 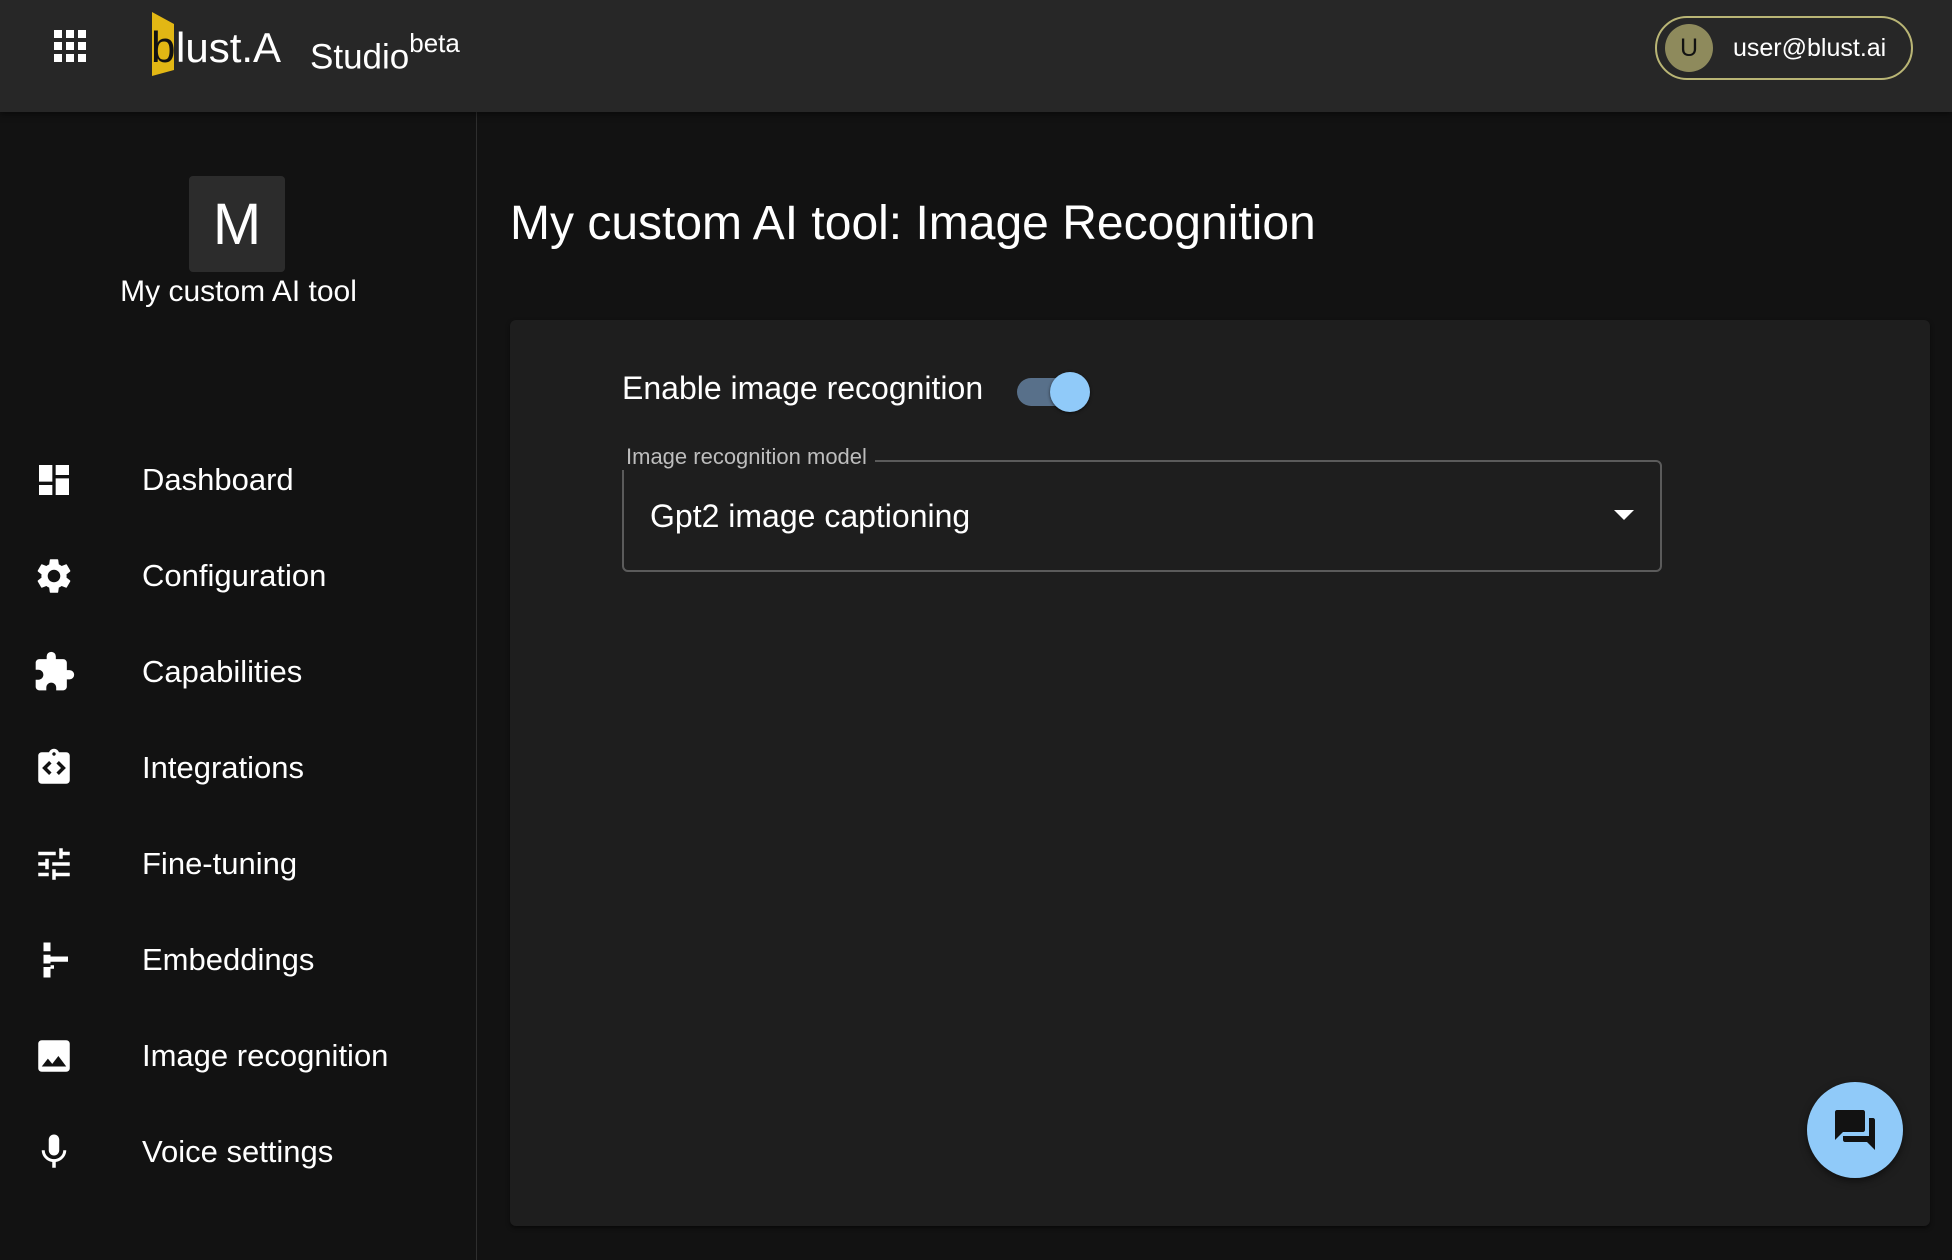 I want to click on dropdown-arrow-icon, so click(x=1624, y=515).